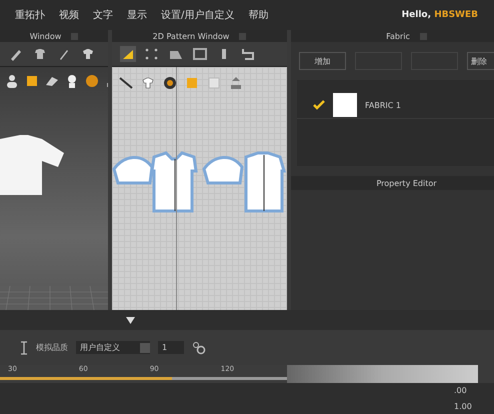  What do you see at coordinates (137, 15) in the screenshot?
I see `menu-item: 显示` at bounding box center [137, 15].